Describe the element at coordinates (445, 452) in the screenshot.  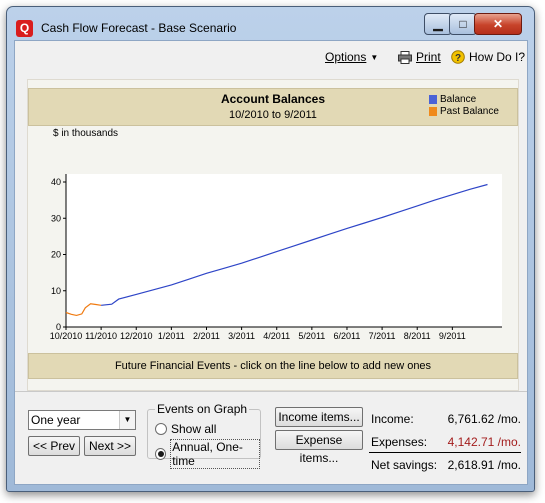
I see `summary-divider` at that location.